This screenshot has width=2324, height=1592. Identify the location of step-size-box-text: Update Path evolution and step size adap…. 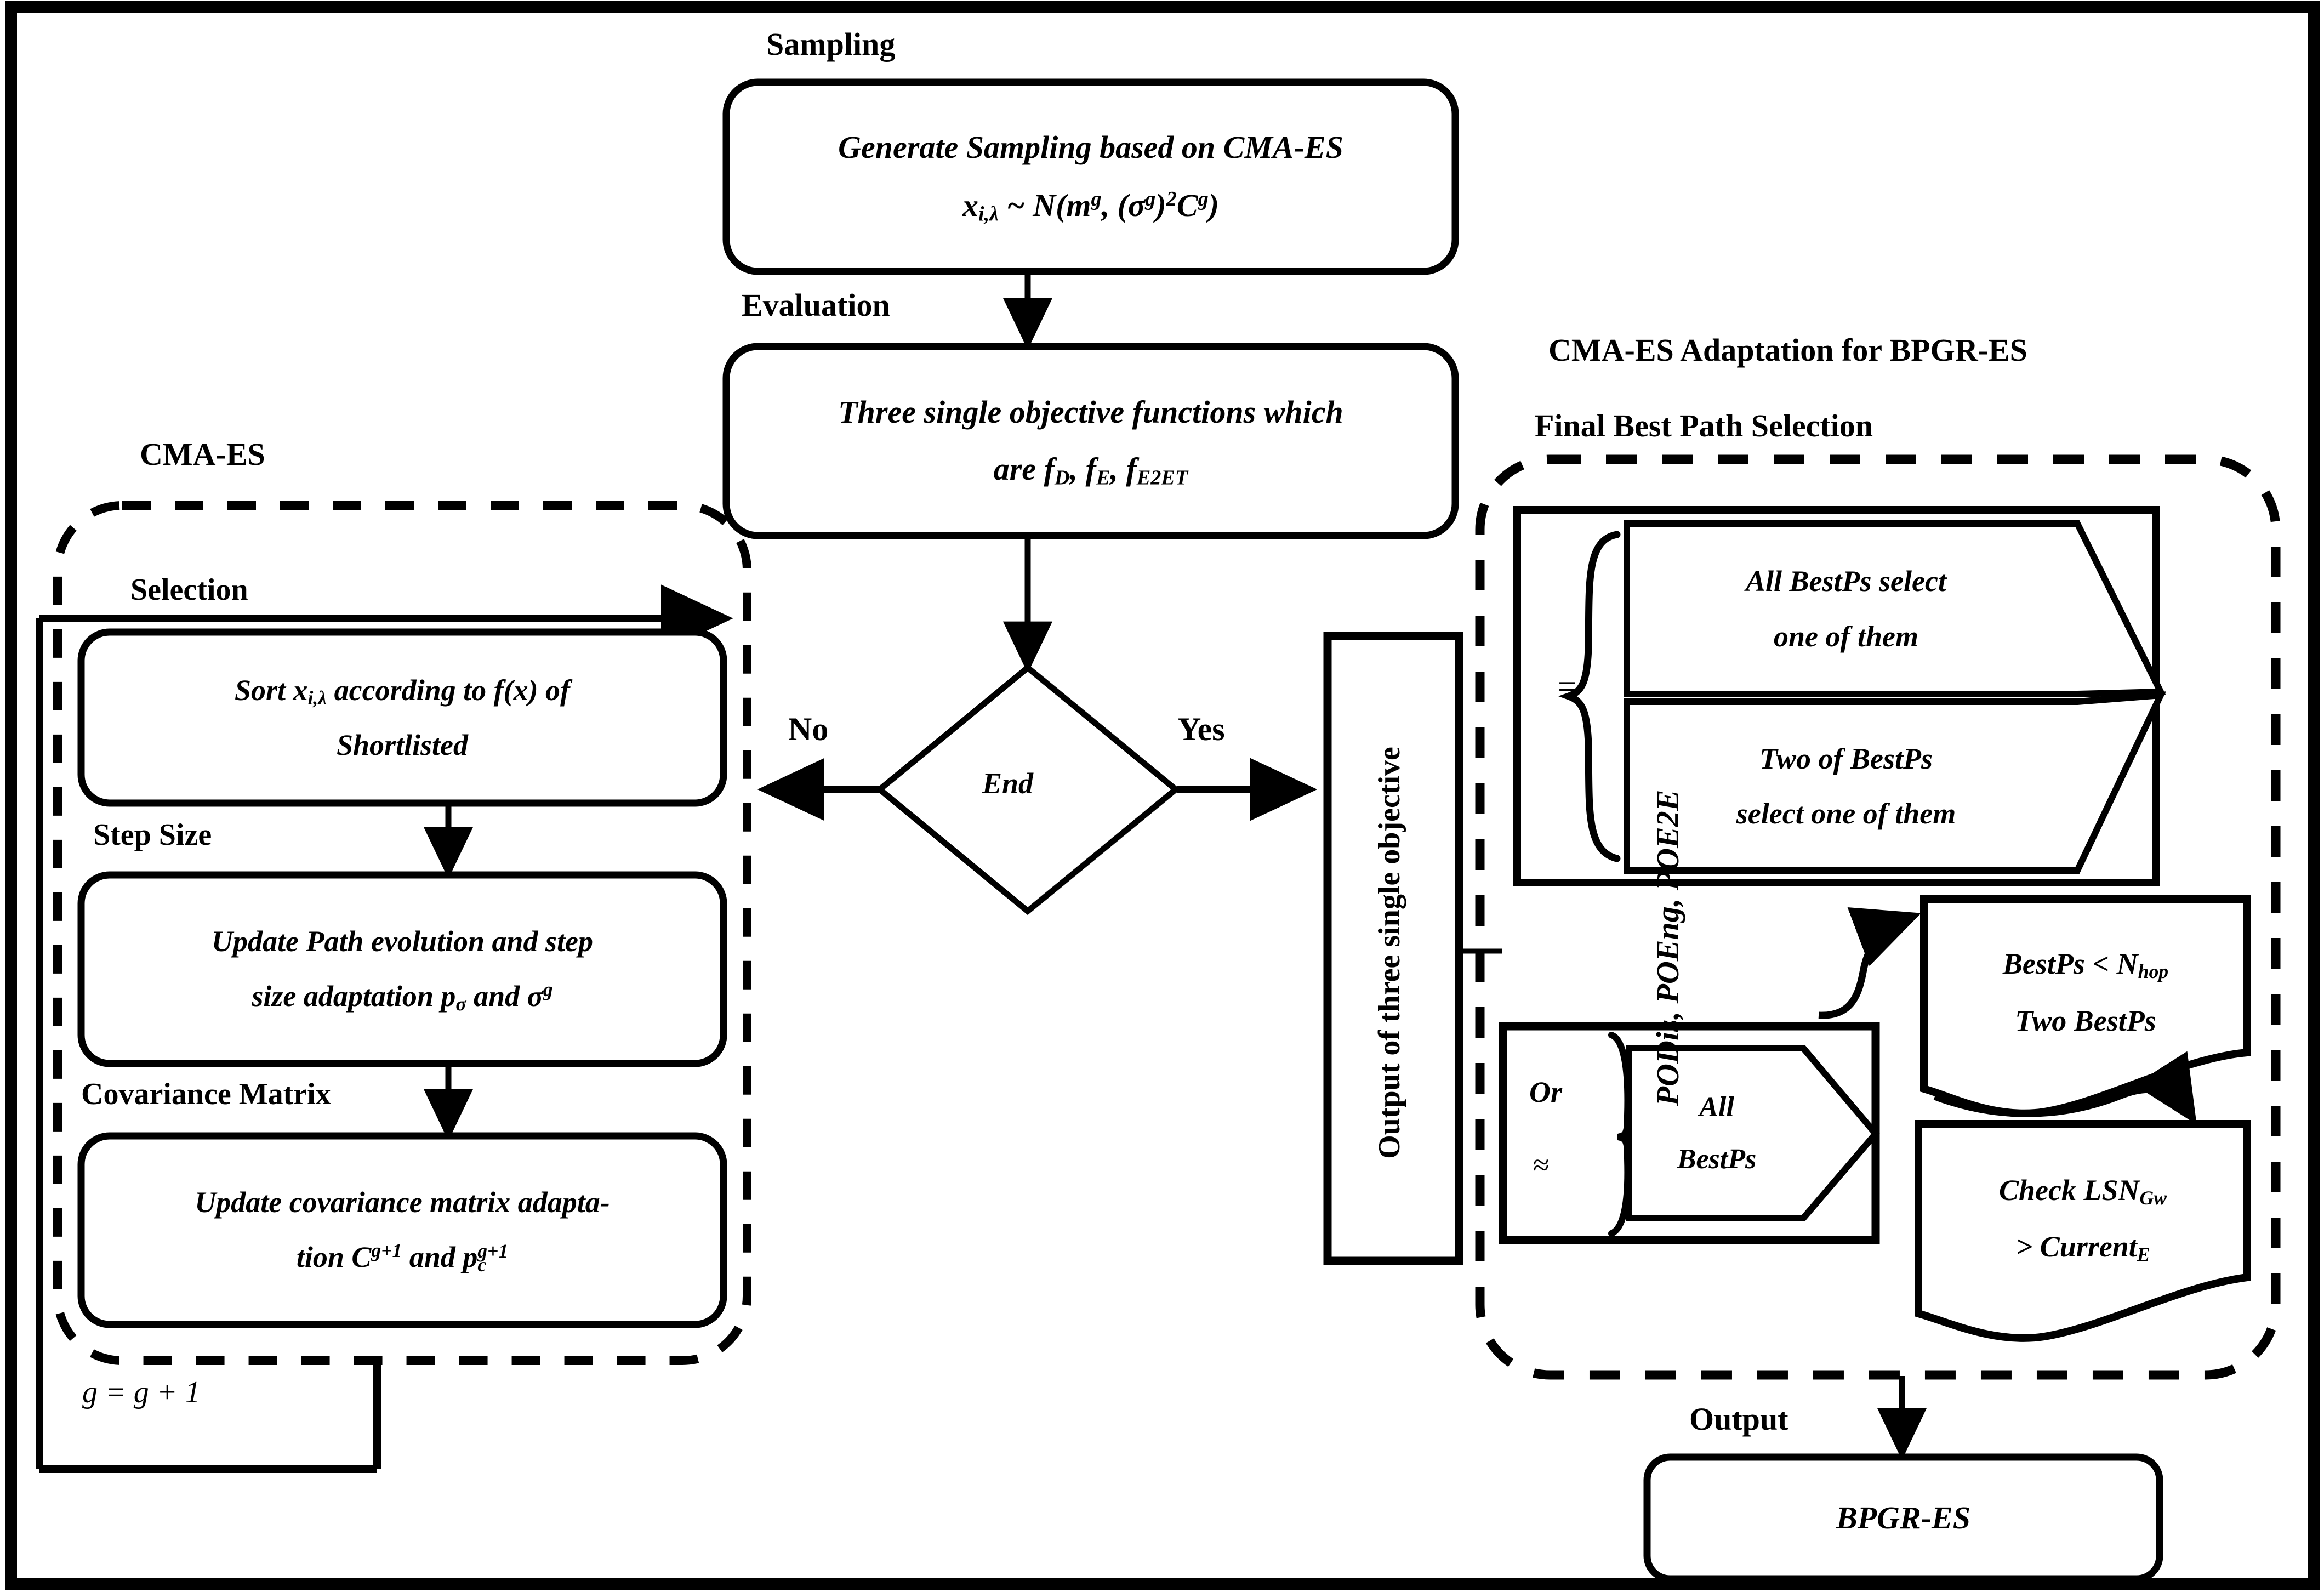
(403, 969).